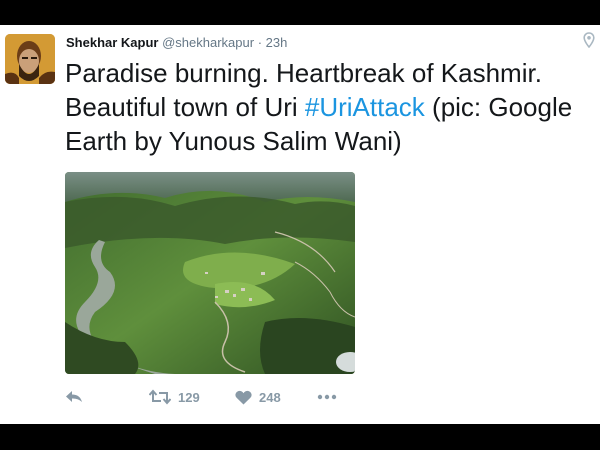 The width and height of the screenshot is (600, 450). What do you see at coordinates (365, 107) in the screenshot?
I see `hashtag-link: #UriAttack` at bounding box center [365, 107].